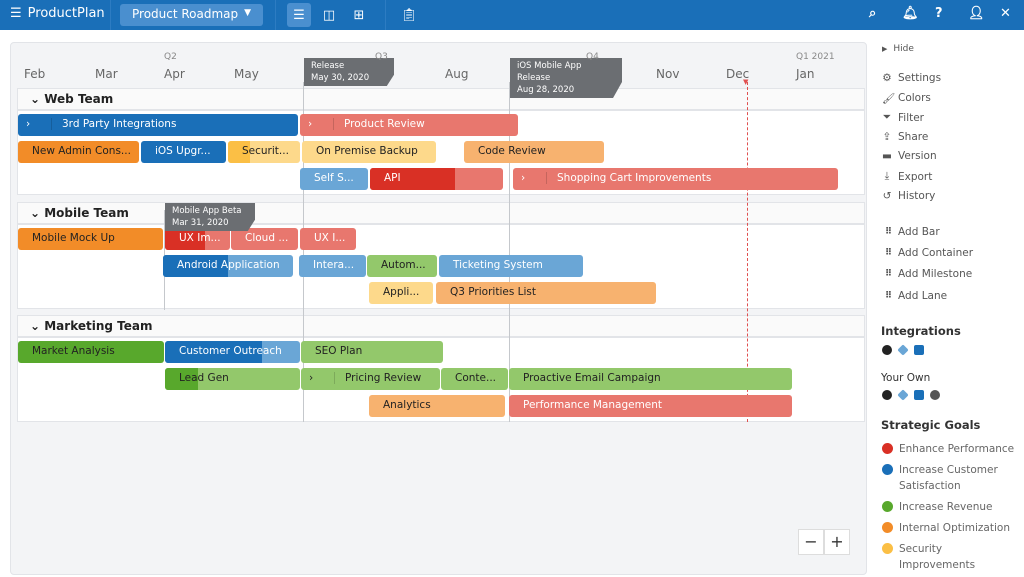 This screenshot has width=1024, height=577. What do you see at coordinates (907, 176) in the screenshot?
I see `sidebar-item-export: ⤓ Export` at bounding box center [907, 176].